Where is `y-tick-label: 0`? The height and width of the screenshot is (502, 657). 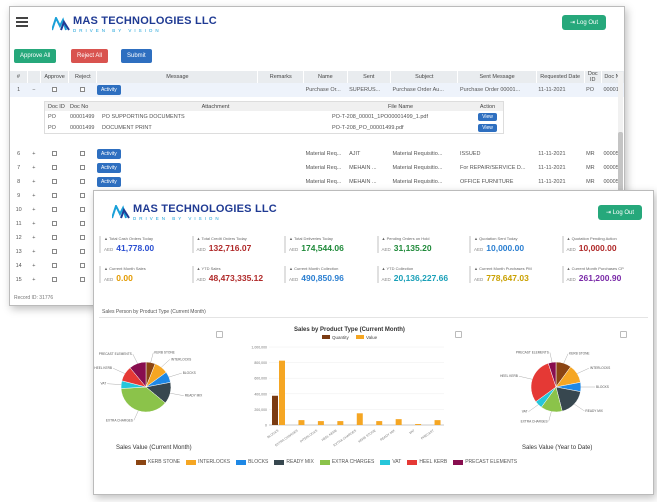
y-tick-label: 0 is located at coordinates (266, 426).